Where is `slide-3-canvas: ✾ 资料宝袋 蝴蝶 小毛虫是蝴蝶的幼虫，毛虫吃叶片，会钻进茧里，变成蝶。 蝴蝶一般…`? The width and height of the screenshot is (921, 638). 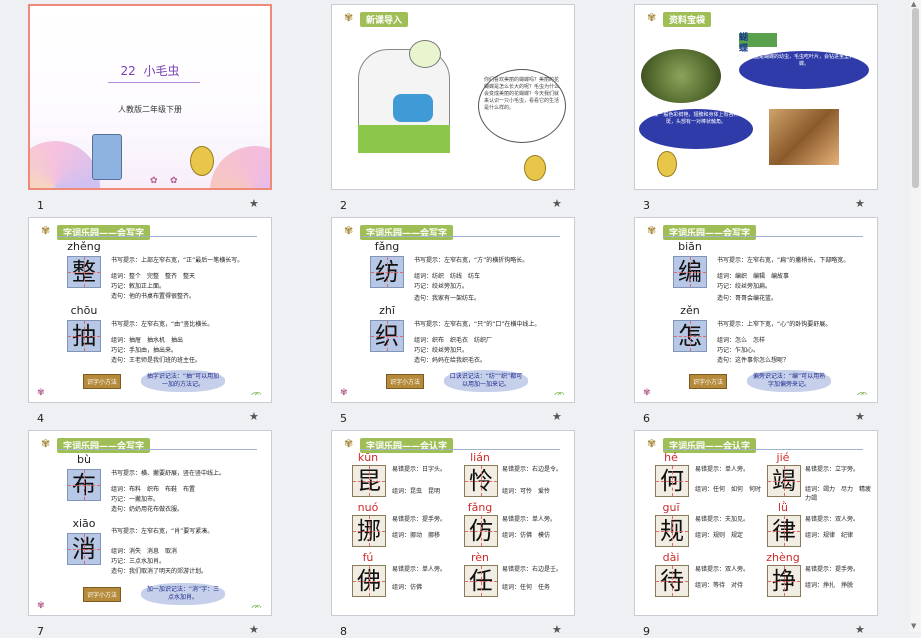
slide-3-canvas: ✾ 资料宝袋 蝴蝶 小毛虫是蝴蝶的幼虫，毛虫吃叶片，会钻进茧里，变成蝶。 蝴蝶一般… is located at coordinates (756, 97).